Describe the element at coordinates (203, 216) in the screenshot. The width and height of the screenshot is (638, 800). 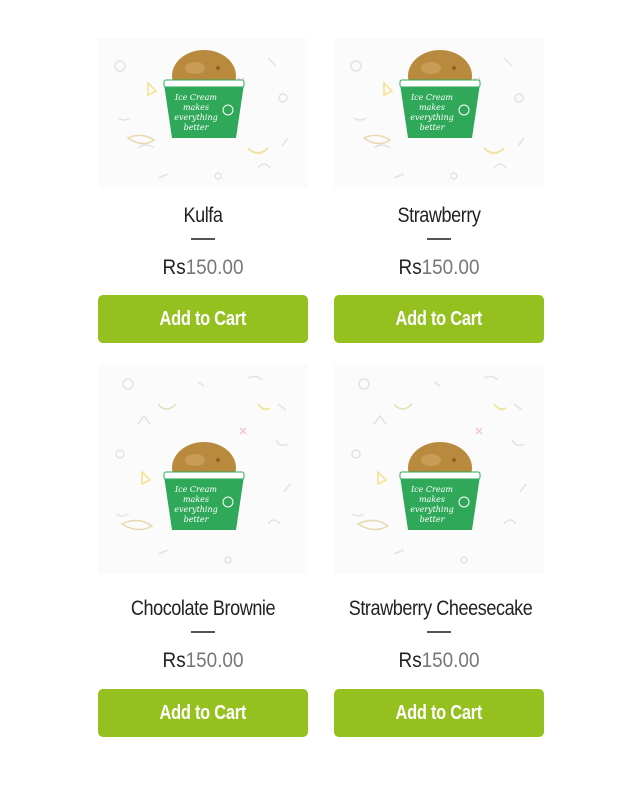
I see `product-title: Kulfa` at that location.